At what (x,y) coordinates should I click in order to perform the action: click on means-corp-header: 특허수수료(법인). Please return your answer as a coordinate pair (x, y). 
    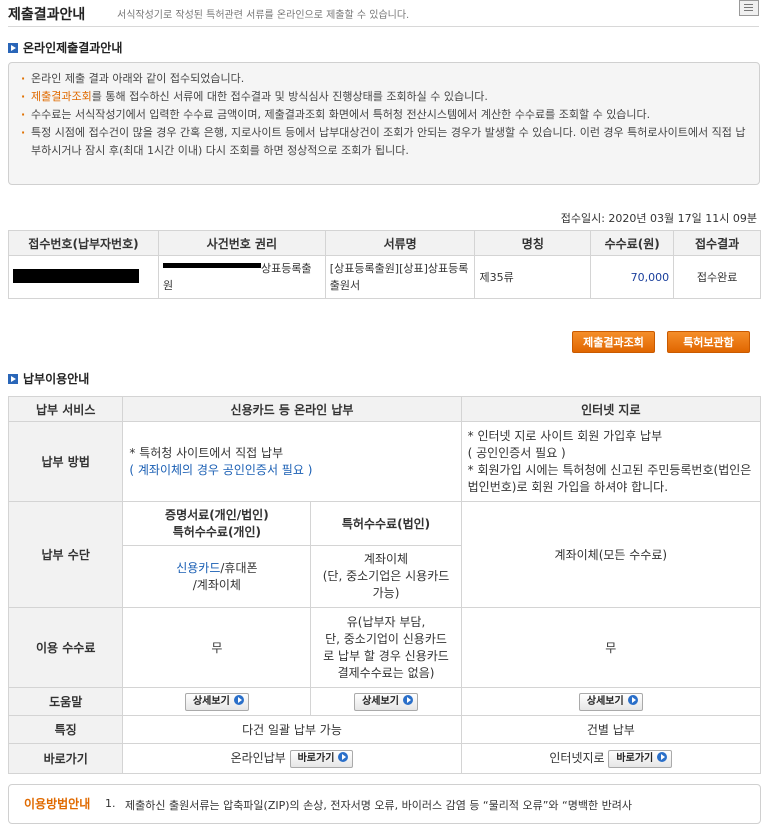
    Looking at the image, I should click on (386, 523).